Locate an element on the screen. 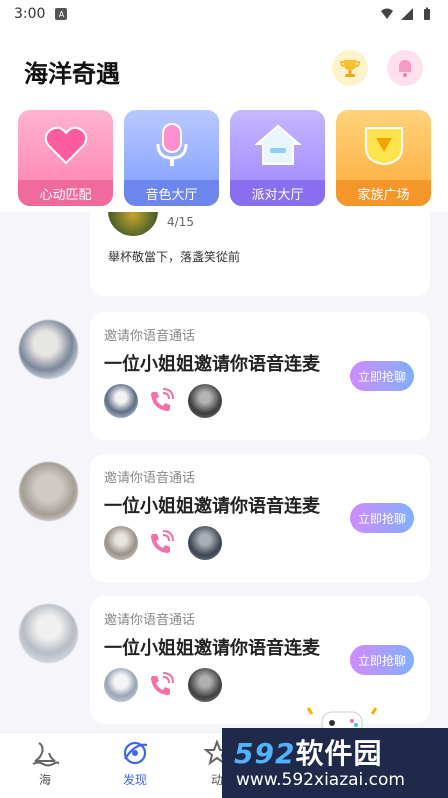 This screenshot has height=798, width=448. post-date: 4/15 is located at coordinates (180, 222).